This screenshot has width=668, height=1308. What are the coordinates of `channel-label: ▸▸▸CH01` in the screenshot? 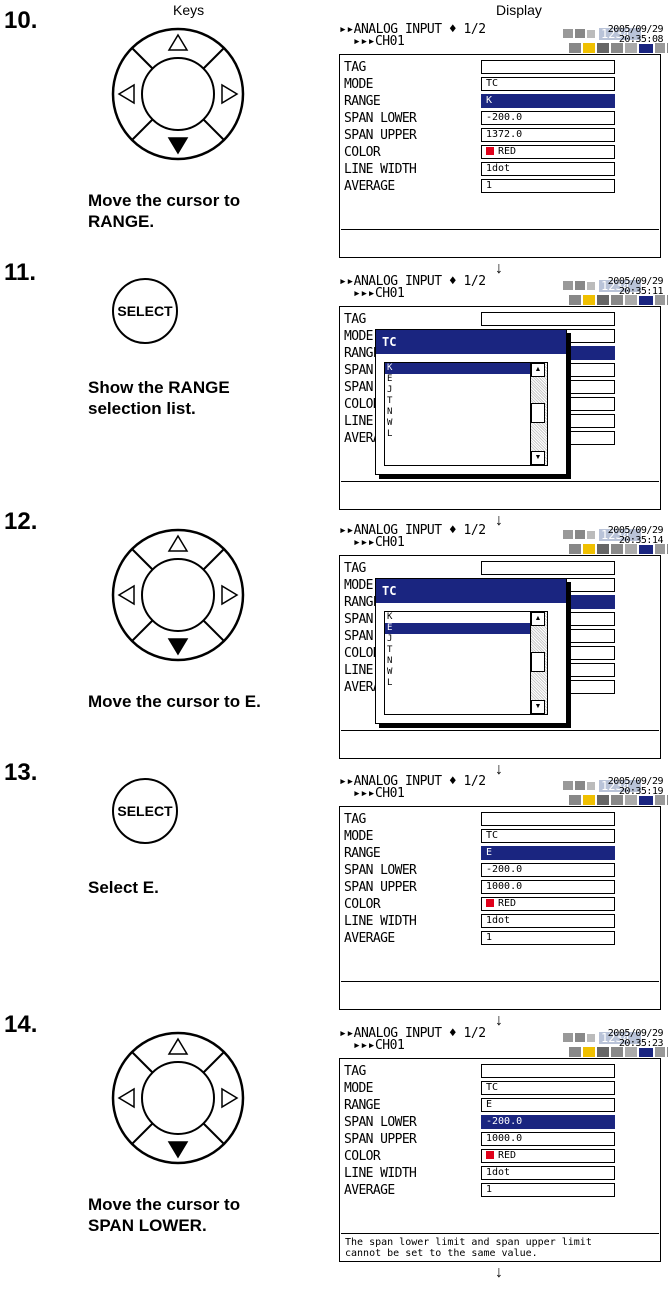 It's located at (379, 41).